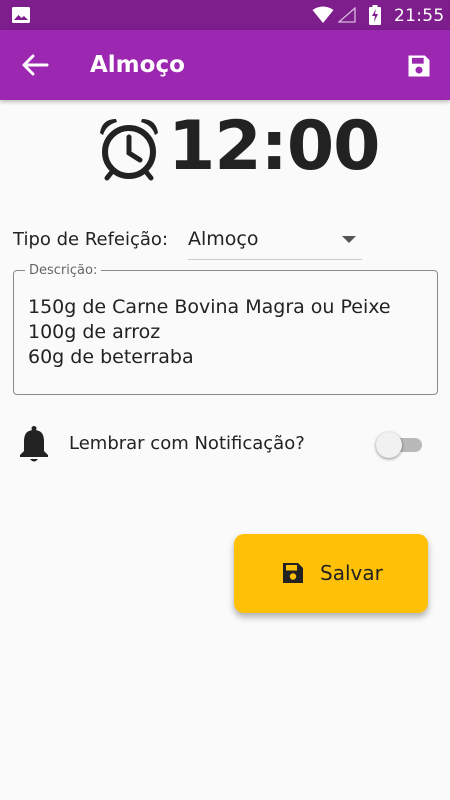  I want to click on notification-label: Lembrar com Notificação?, so click(187, 443).